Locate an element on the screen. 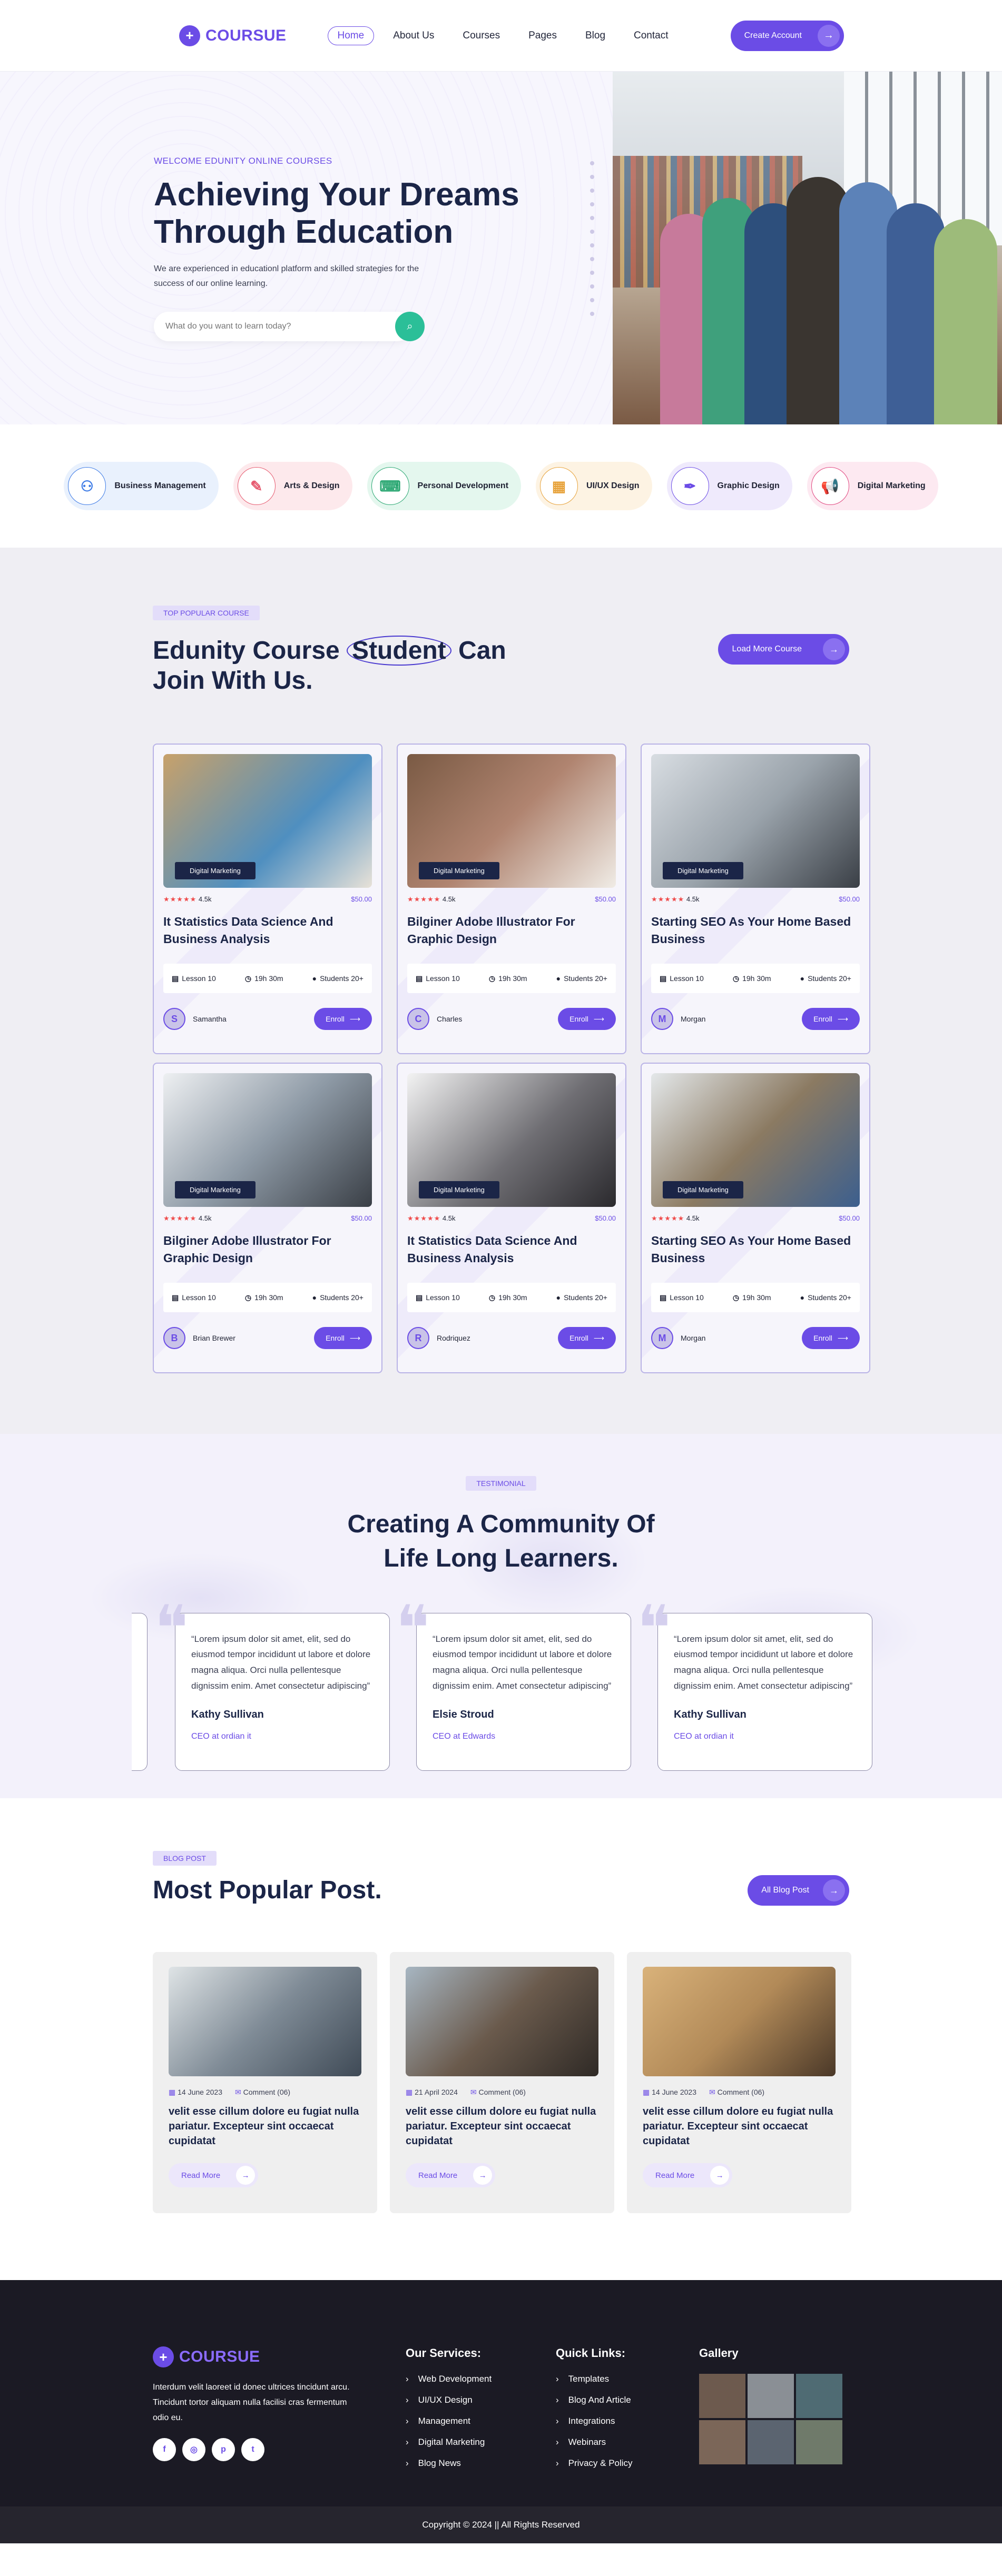  instagram-icon: ◎ is located at coordinates (193, 2450).